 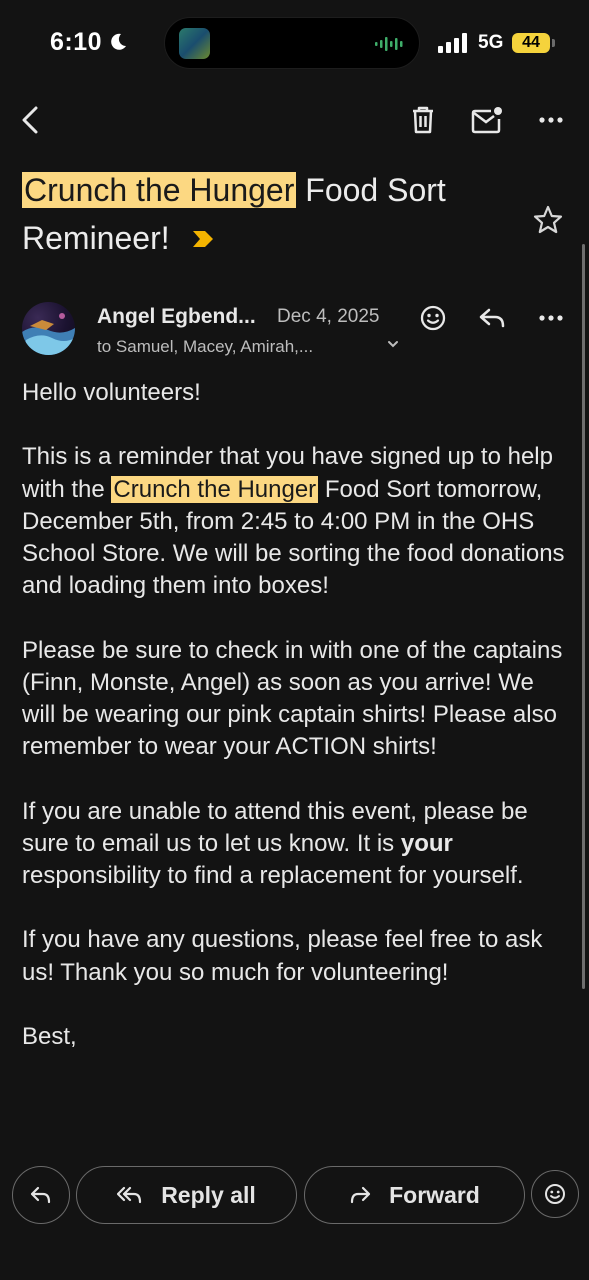 I want to click on email-date: Dec 4, 2025, so click(x=328, y=316).